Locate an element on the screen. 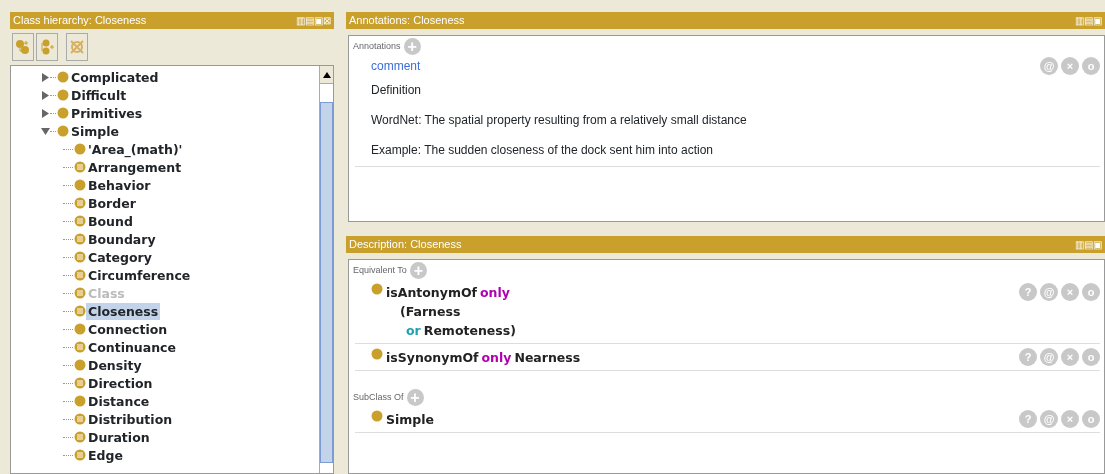  tree-item: Complicated is located at coordinates (115, 77).